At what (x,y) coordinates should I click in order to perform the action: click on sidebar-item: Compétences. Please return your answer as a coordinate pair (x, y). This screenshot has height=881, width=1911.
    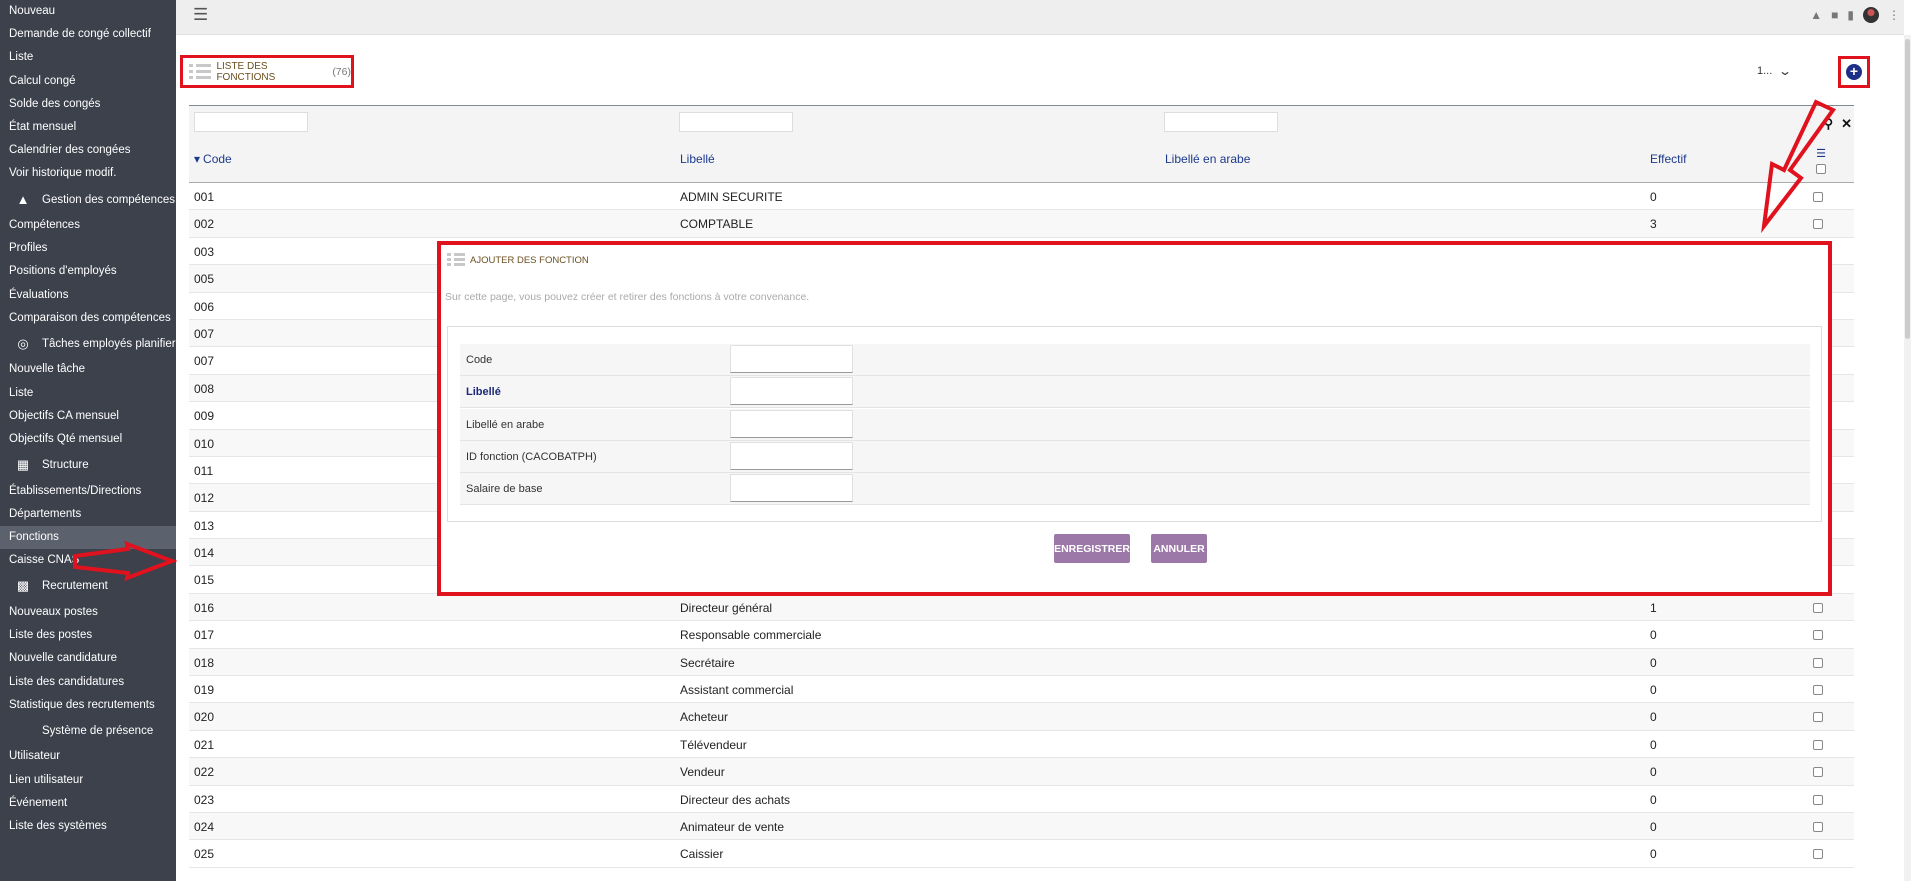
    Looking at the image, I should click on (88, 225).